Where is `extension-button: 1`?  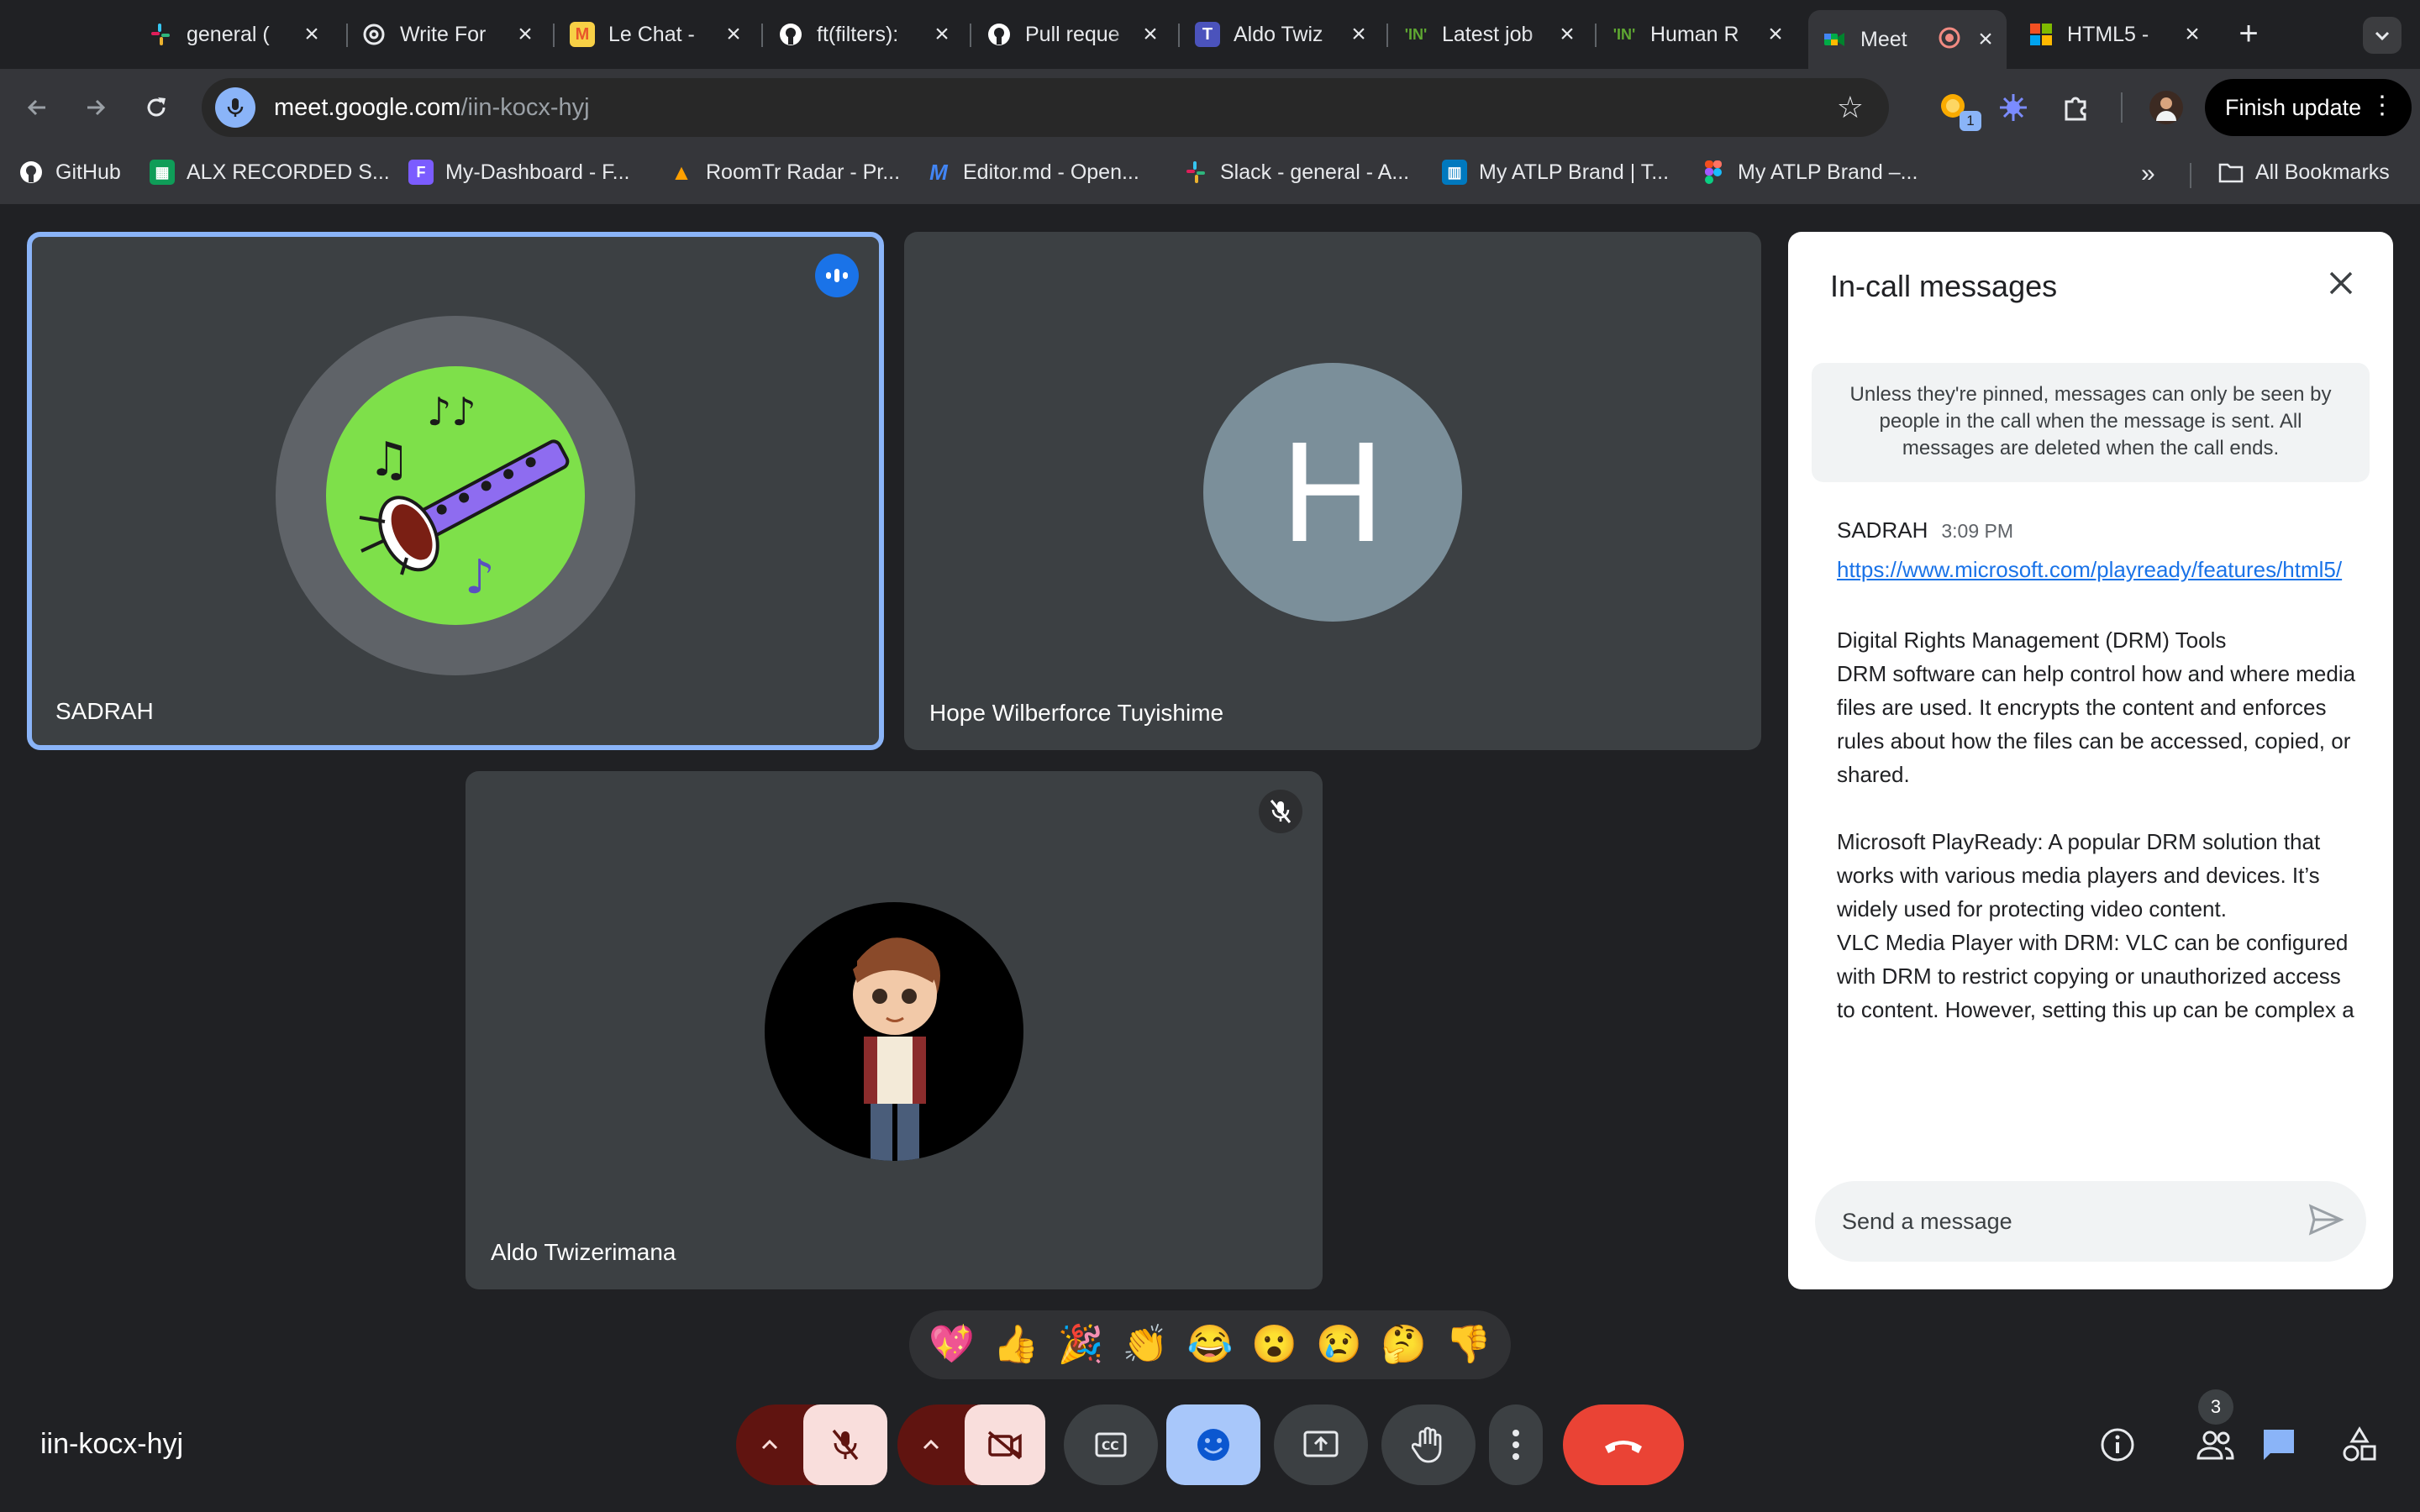 extension-button: 1 is located at coordinates (1957, 109).